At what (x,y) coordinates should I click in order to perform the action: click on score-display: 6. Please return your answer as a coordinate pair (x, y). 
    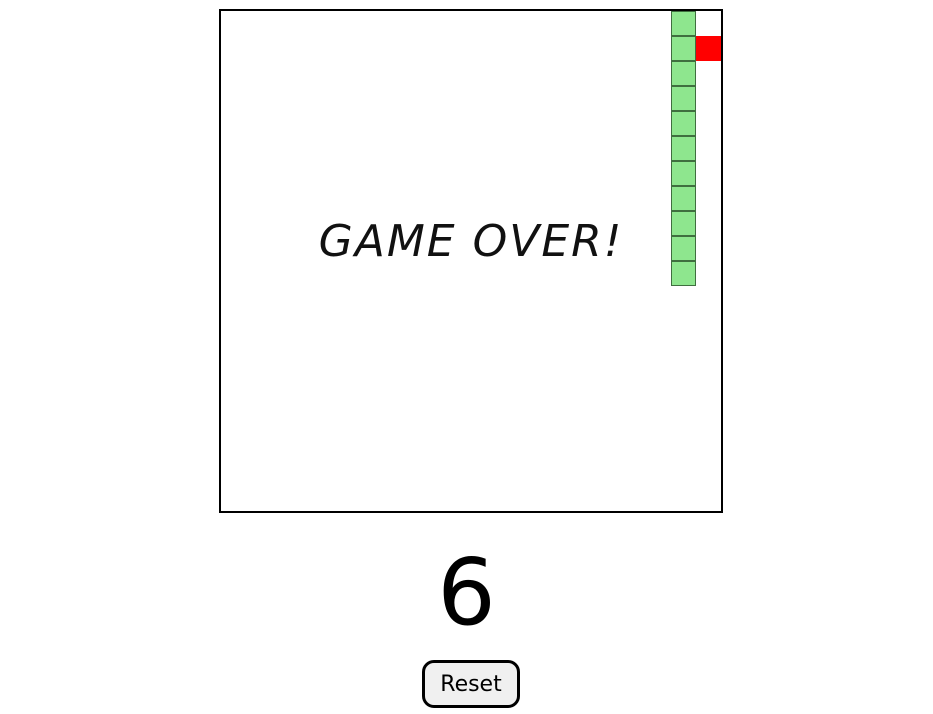
    Looking at the image, I should click on (466, 592).